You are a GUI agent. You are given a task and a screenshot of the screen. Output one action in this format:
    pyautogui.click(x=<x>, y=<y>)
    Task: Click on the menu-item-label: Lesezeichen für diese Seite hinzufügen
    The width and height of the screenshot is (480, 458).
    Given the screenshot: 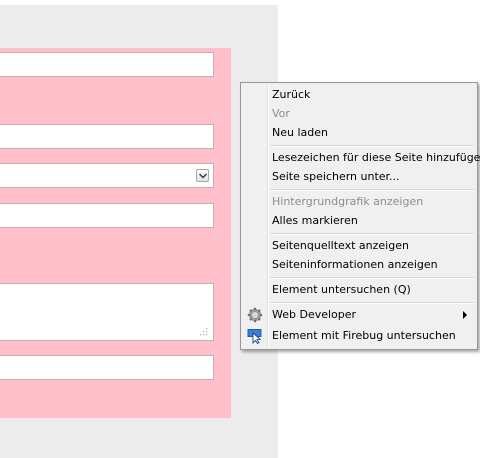 What is the action you would take?
    pyautogui.click(x=376, y=157)
    